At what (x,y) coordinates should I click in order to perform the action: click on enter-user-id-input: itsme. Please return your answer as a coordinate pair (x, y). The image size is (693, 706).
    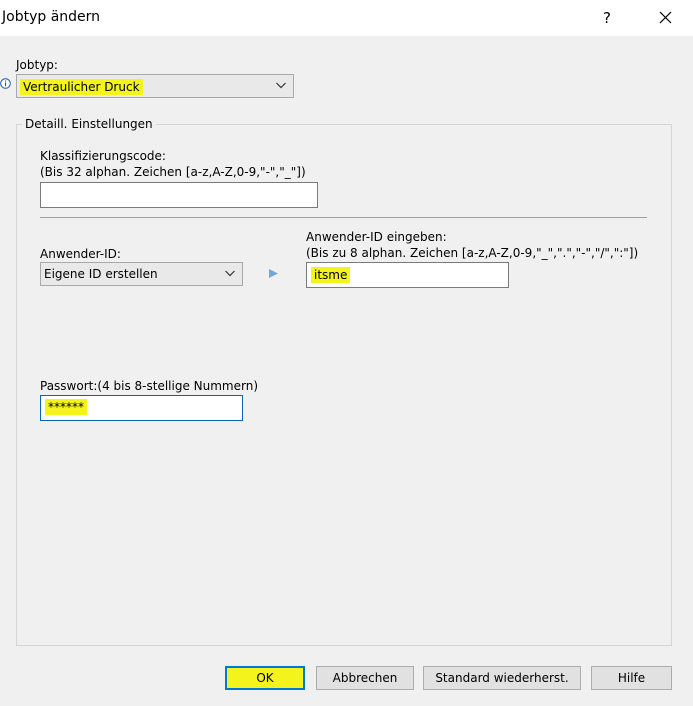
    Looking at the image, I should click on (407, 275).